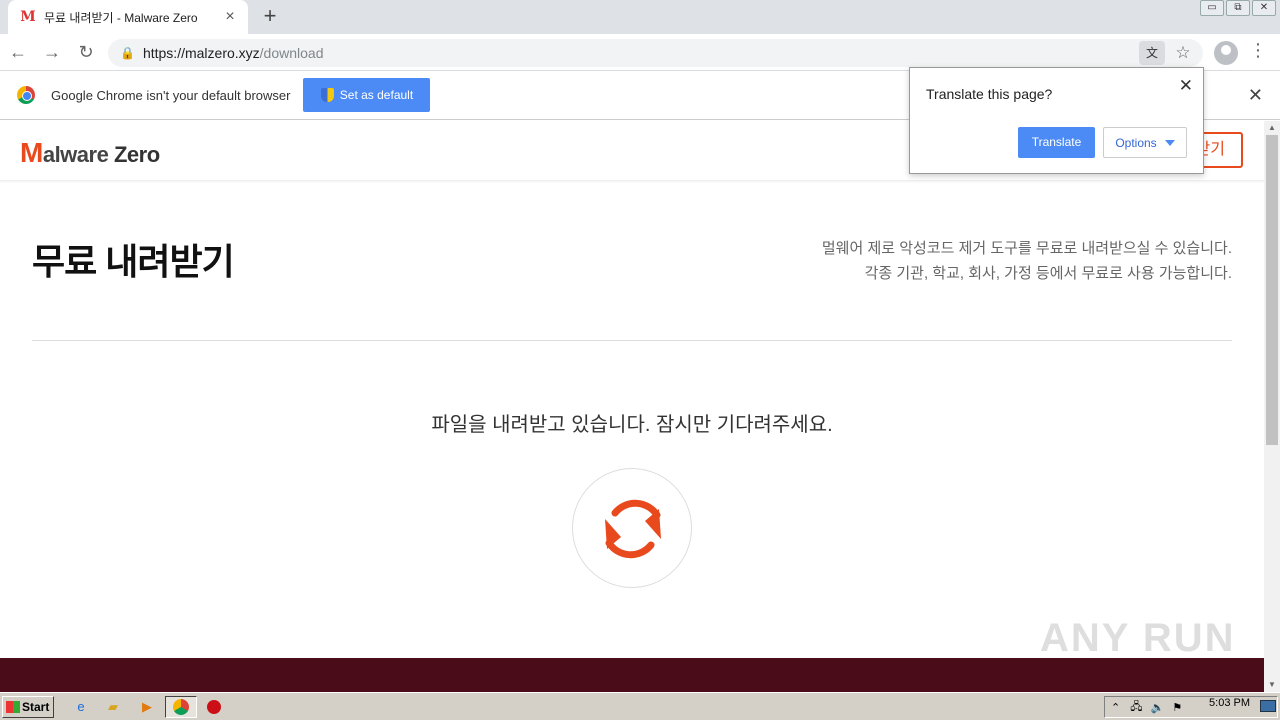 The image size is (1280, 720). What do you see at coordinates (640, 17) in the screenshot?
I see `tab-strip: M 무료 내려받기 - Malware Zero × + ▭ ⧉ ✕` at bounding box center [640, 17].